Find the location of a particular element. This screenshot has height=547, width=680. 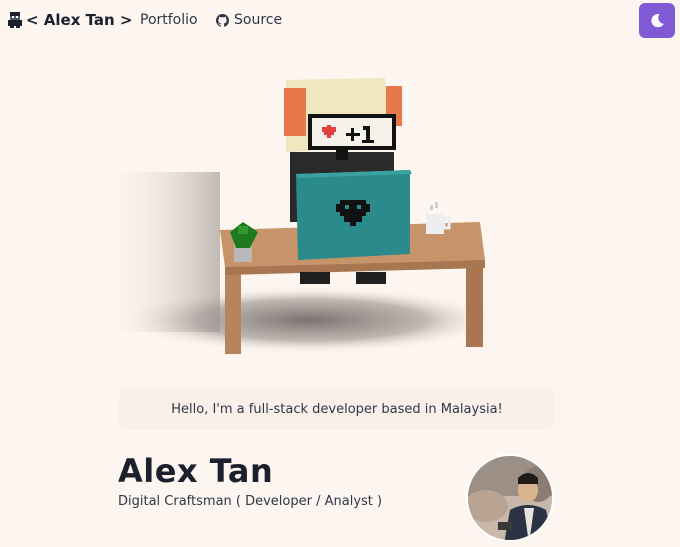

profile-name: Alex Tan is located at coordinates (196, 471).